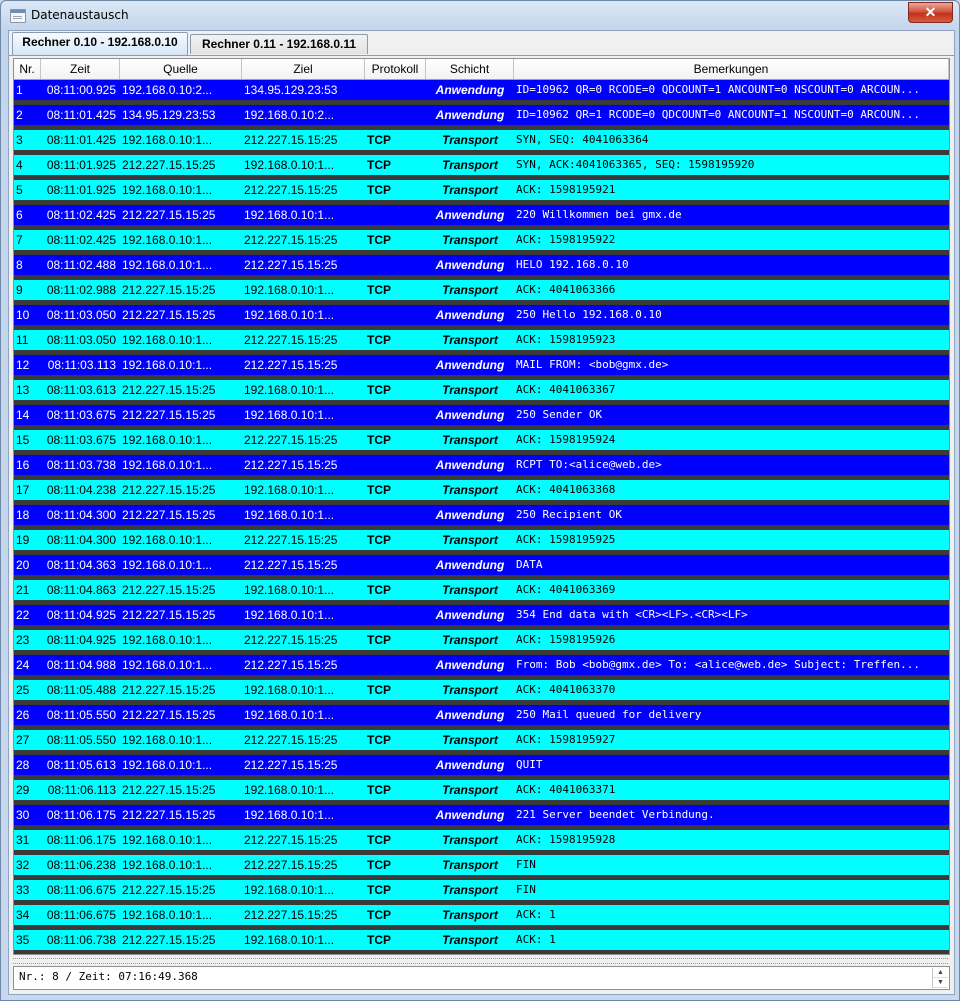 Image resolution: width=960 pixels, height=1001 pixels. Describe the element at coordinates (81, 465) in the screenshot. I see `cell-zeit: 08:11:03.738` at that location.